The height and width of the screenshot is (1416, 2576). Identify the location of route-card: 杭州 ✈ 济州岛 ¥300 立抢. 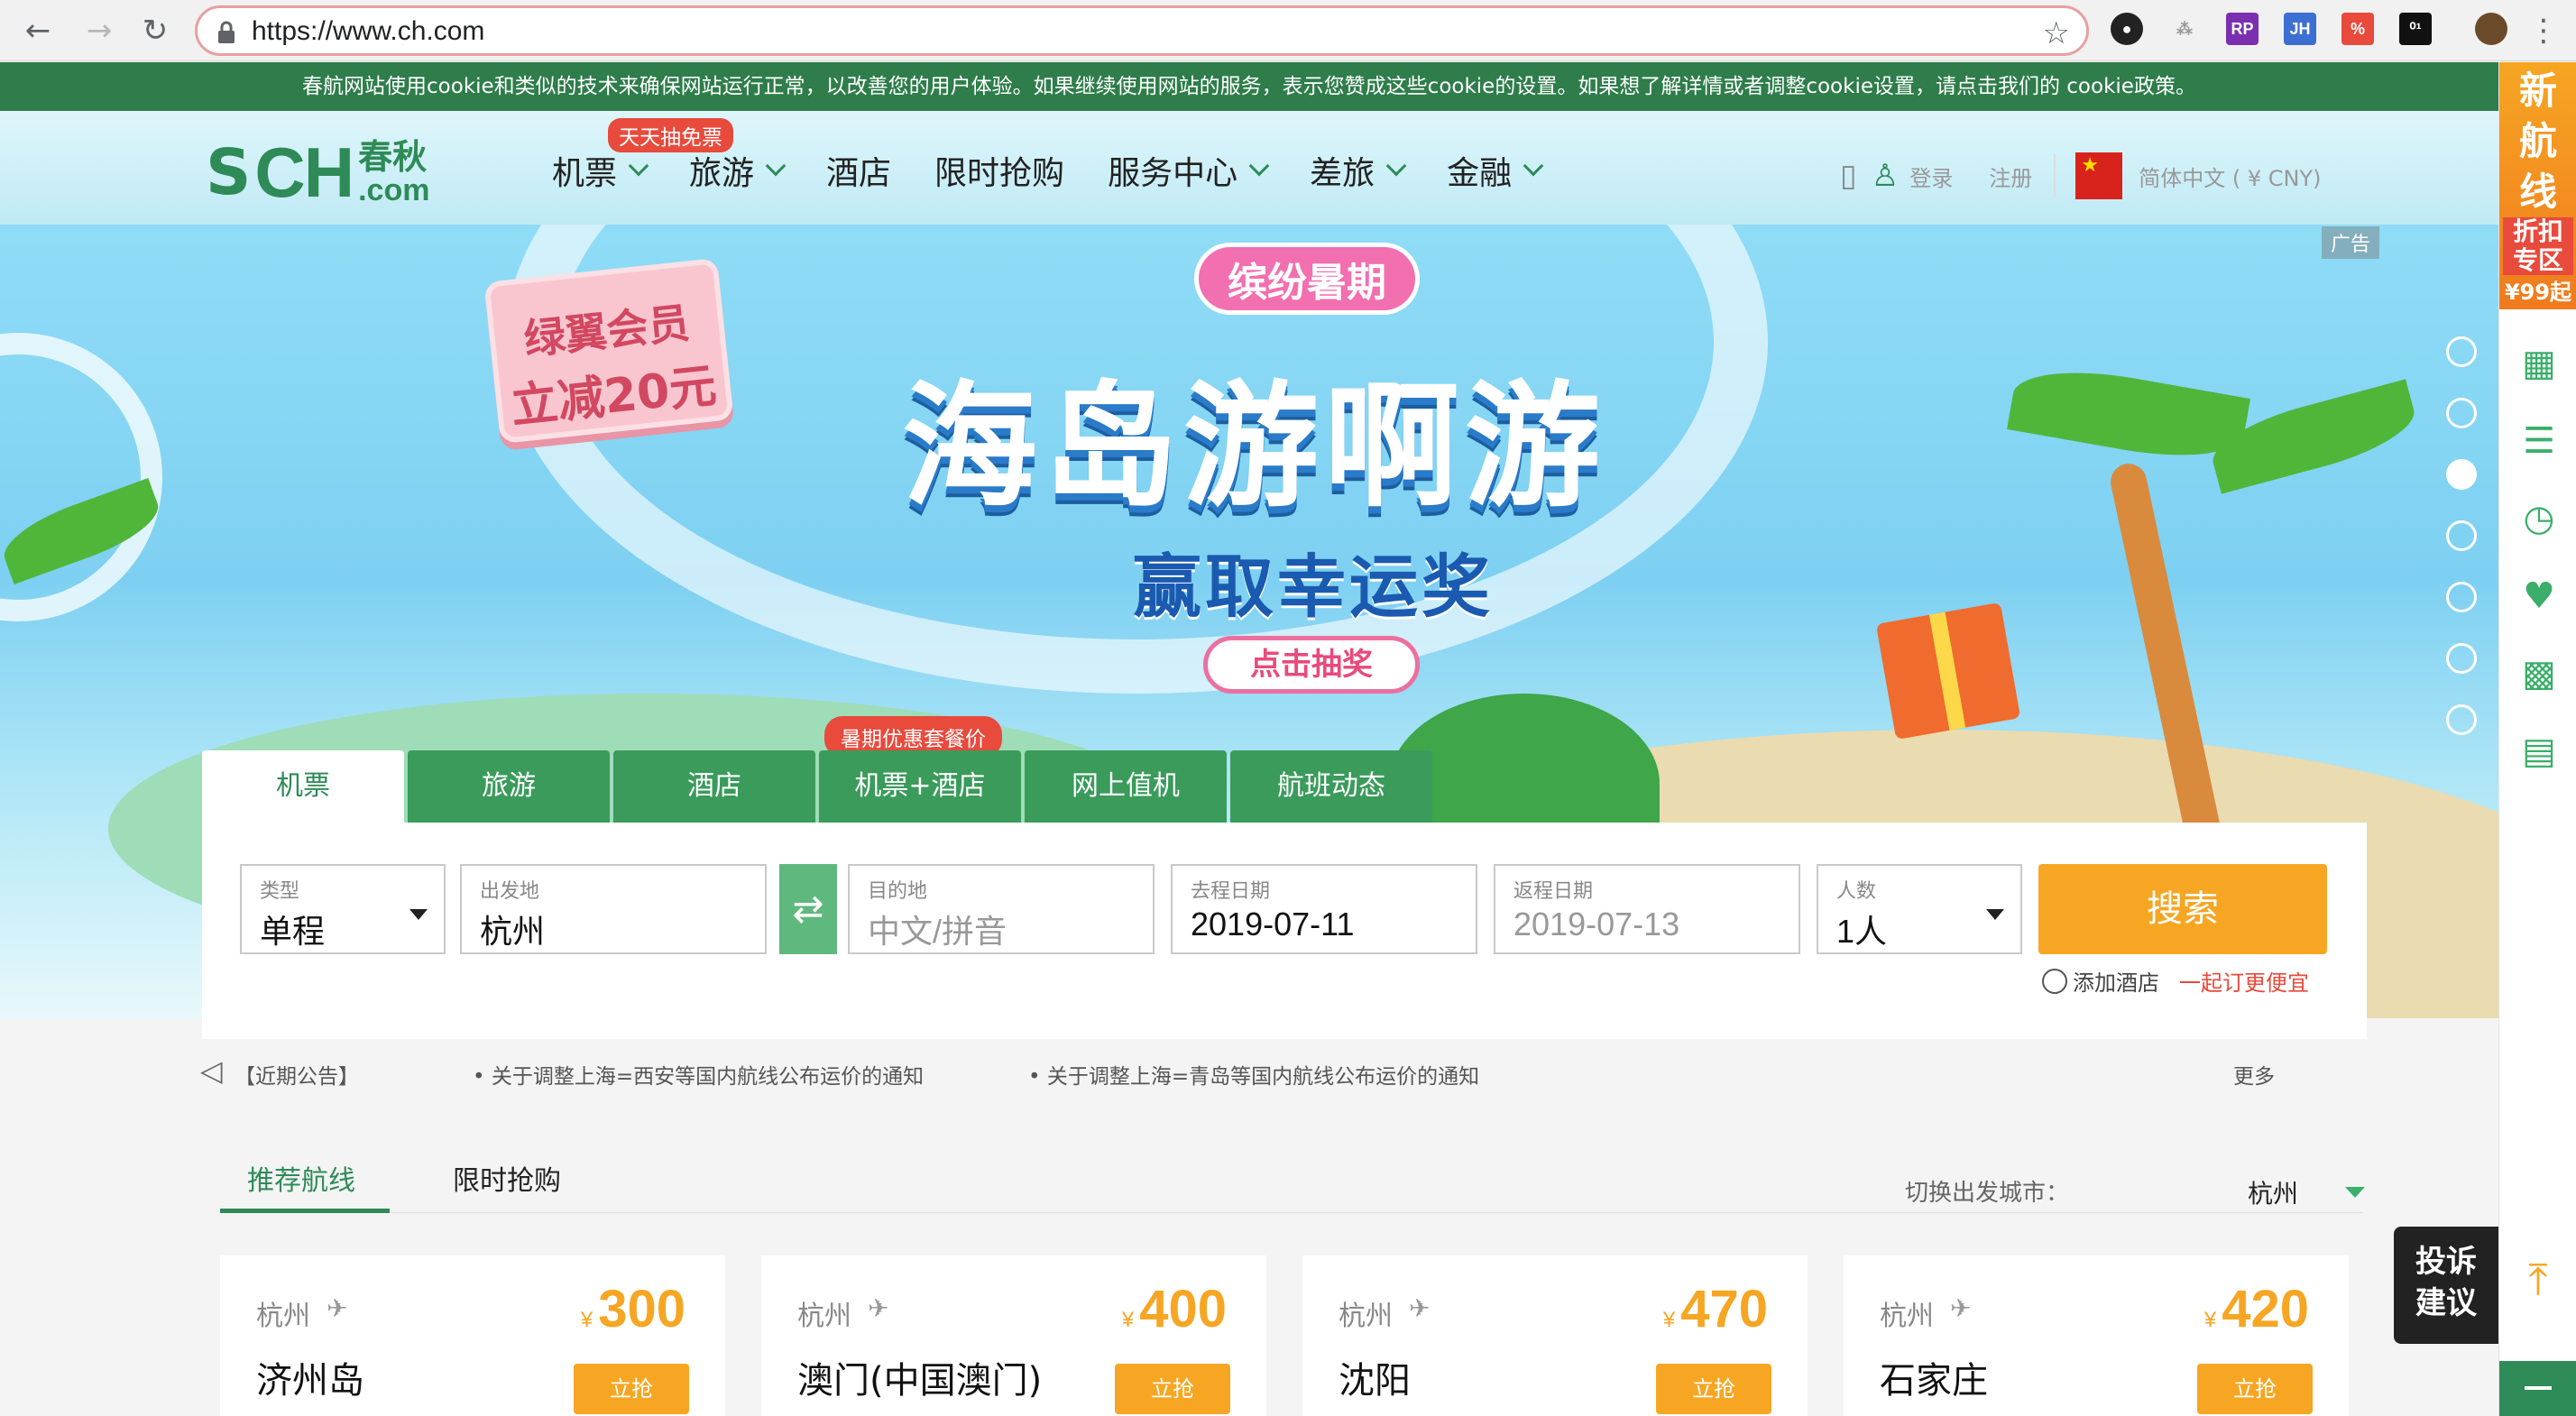
(472, 1336).